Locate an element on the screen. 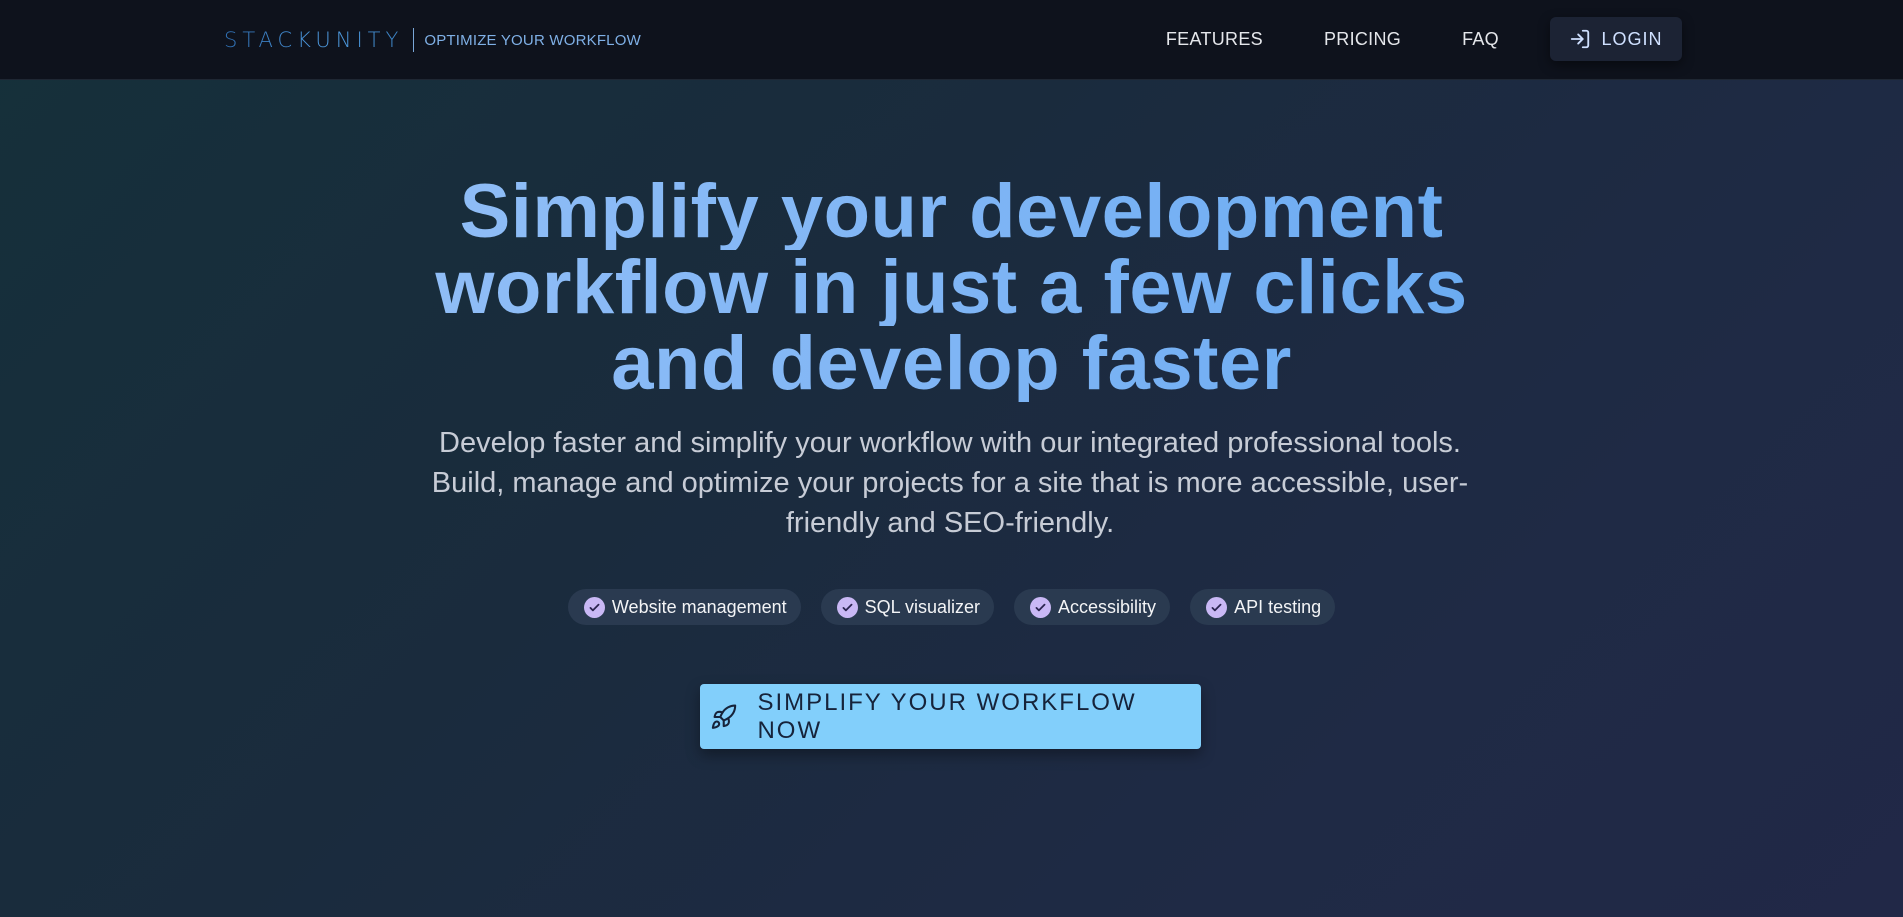 This screenshot has height=917, width=1903. cta-button: SIMPLIFY YOUR WORKFLOW NOW is located at coordinates (950, 716).